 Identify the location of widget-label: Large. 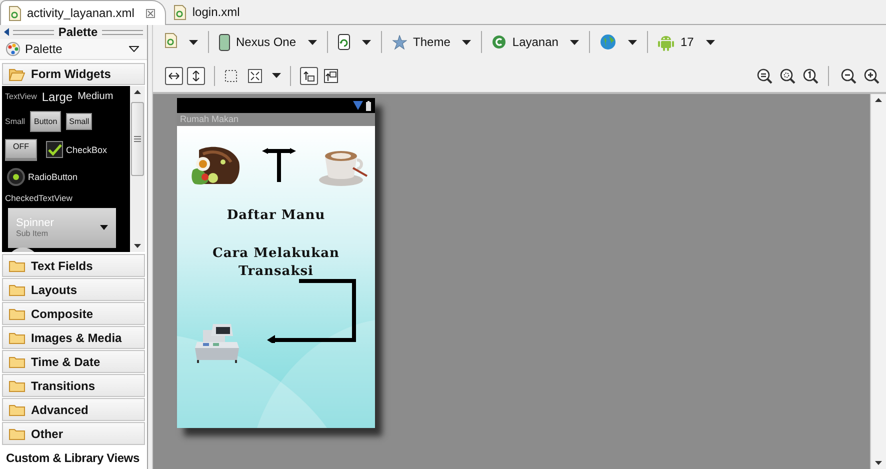
(57, 97).